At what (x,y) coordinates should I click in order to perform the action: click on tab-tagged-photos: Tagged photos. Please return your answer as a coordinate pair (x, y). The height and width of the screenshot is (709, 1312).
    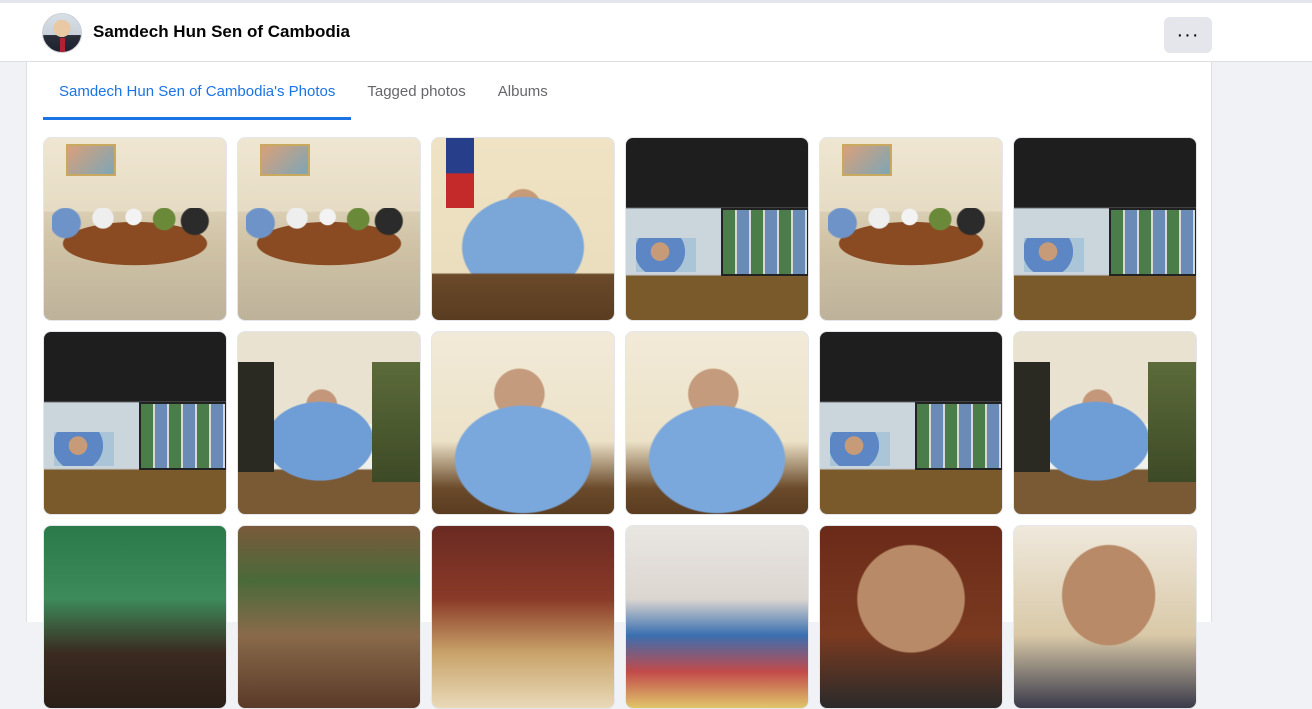
    Looking at the image, I should click on (416, 91).